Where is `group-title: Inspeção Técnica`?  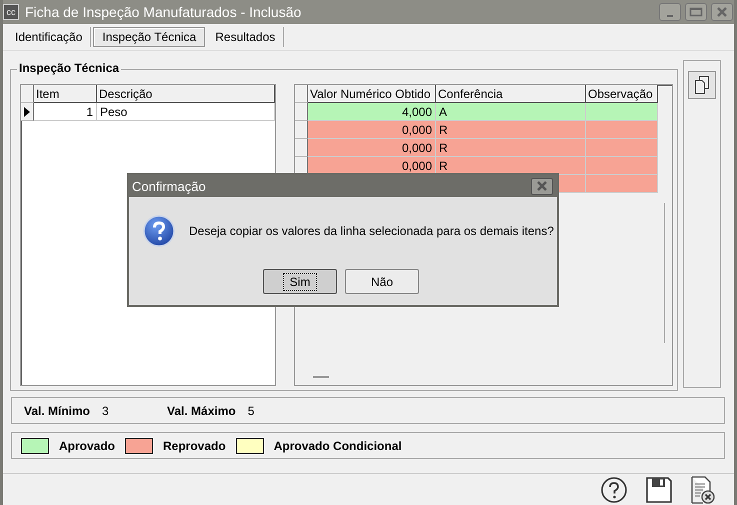 group-title: Inspeção Técnica is located at coordinates (69, 68).